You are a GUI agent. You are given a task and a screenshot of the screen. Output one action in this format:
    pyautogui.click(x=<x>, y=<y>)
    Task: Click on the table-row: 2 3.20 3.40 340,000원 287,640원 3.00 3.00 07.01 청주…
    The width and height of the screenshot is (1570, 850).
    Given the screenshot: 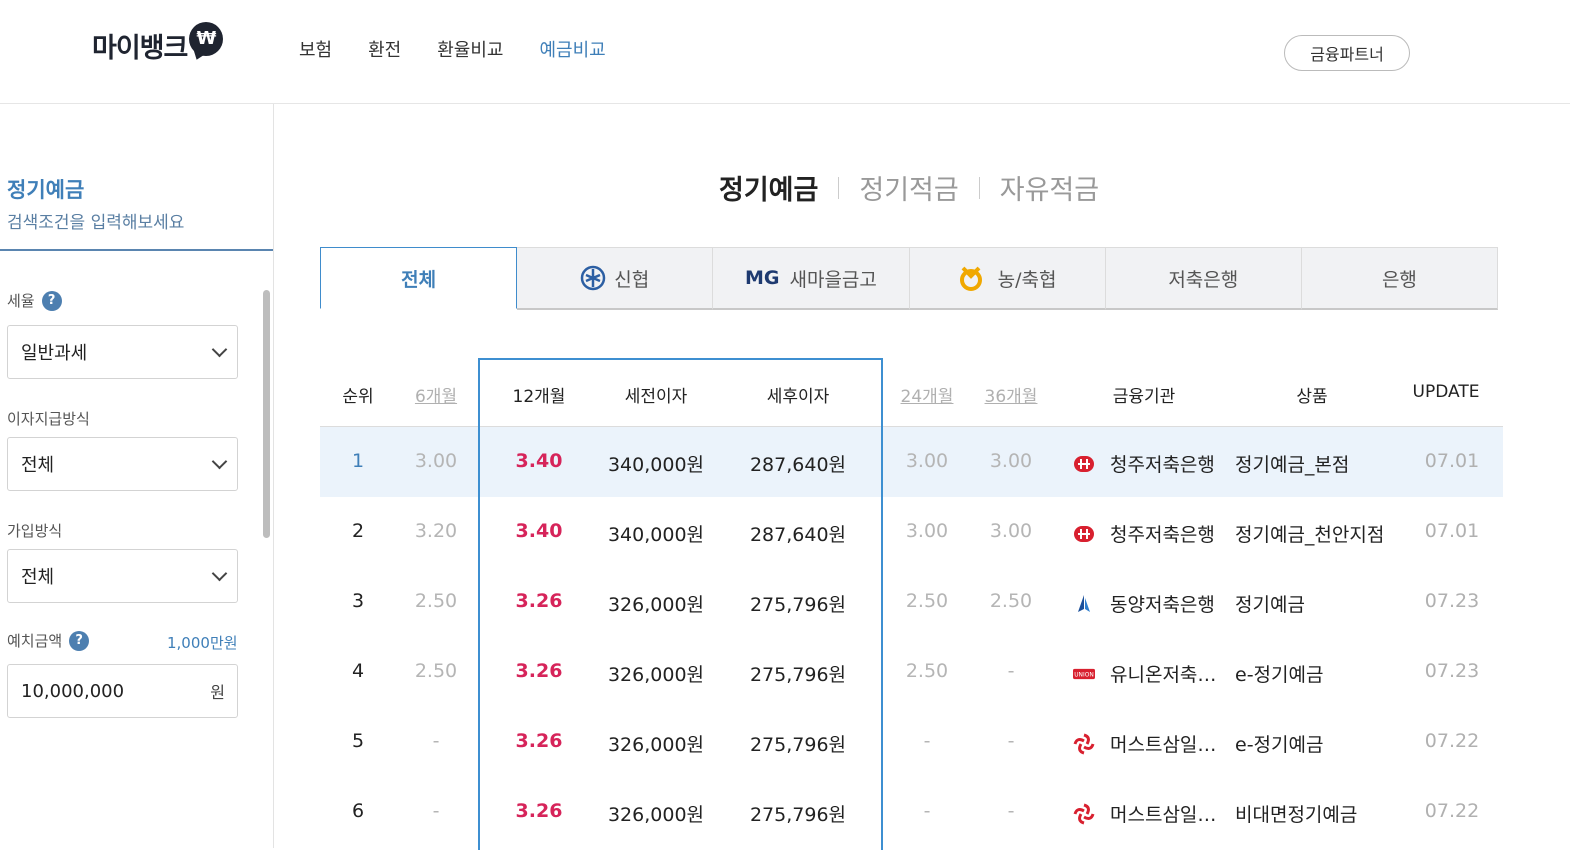 What is the action you would take?
    pyautogui.click(x=911, y=532)
    